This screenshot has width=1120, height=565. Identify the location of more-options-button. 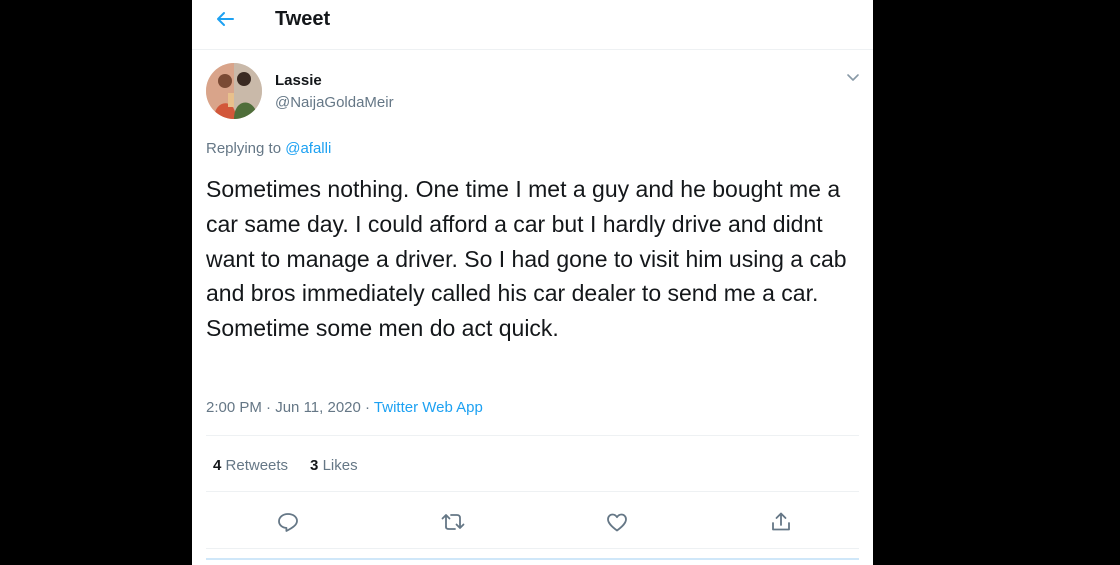
(853, 77).